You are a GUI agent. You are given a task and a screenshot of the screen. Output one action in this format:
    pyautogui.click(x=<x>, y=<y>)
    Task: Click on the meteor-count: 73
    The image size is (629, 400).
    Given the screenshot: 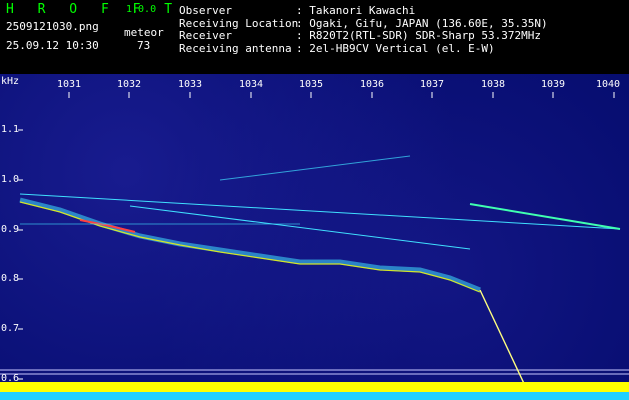 What is the action you would take?
    pyautogui.click(x=144, y=45)
    